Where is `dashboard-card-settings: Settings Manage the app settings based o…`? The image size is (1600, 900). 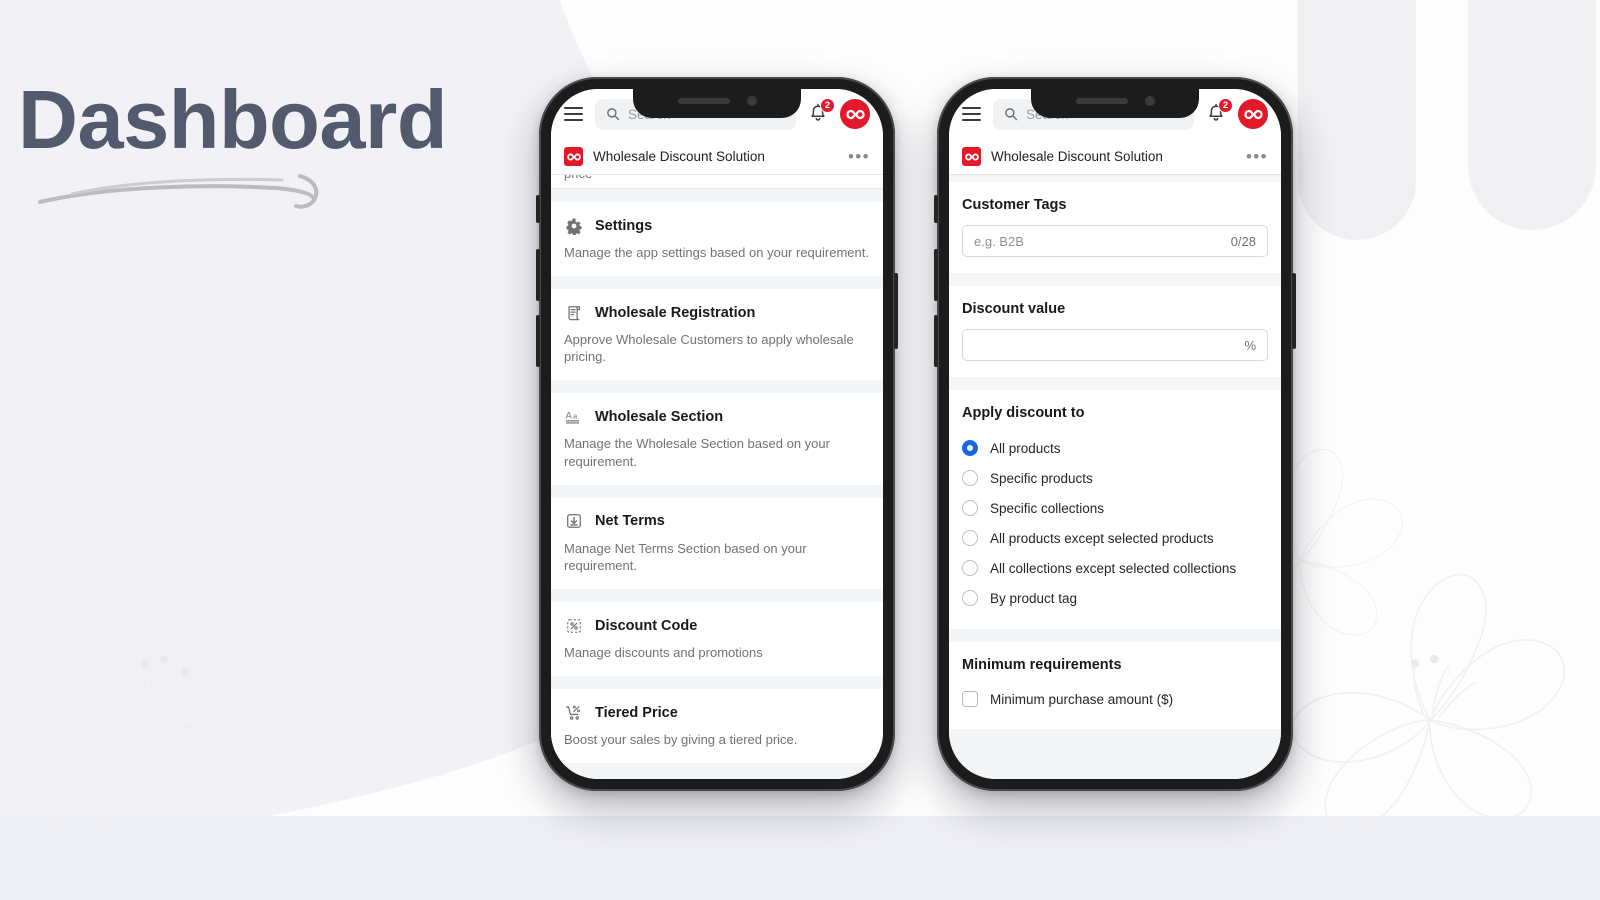
dashboard-card-settings: Settings Manage the app settings based o… is located at coordinates (717, 239).